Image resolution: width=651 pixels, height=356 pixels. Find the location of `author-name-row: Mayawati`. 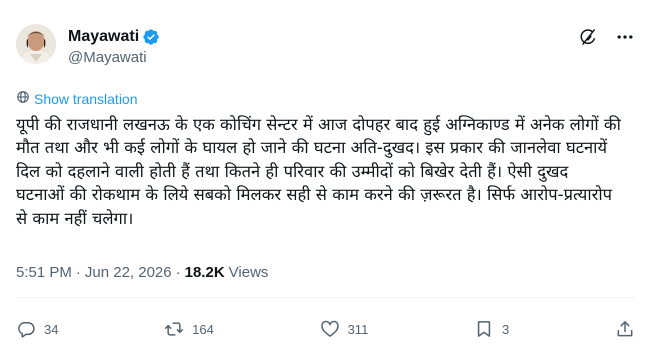

author-name-row: Mayawati is located at coordinates (114, 36).